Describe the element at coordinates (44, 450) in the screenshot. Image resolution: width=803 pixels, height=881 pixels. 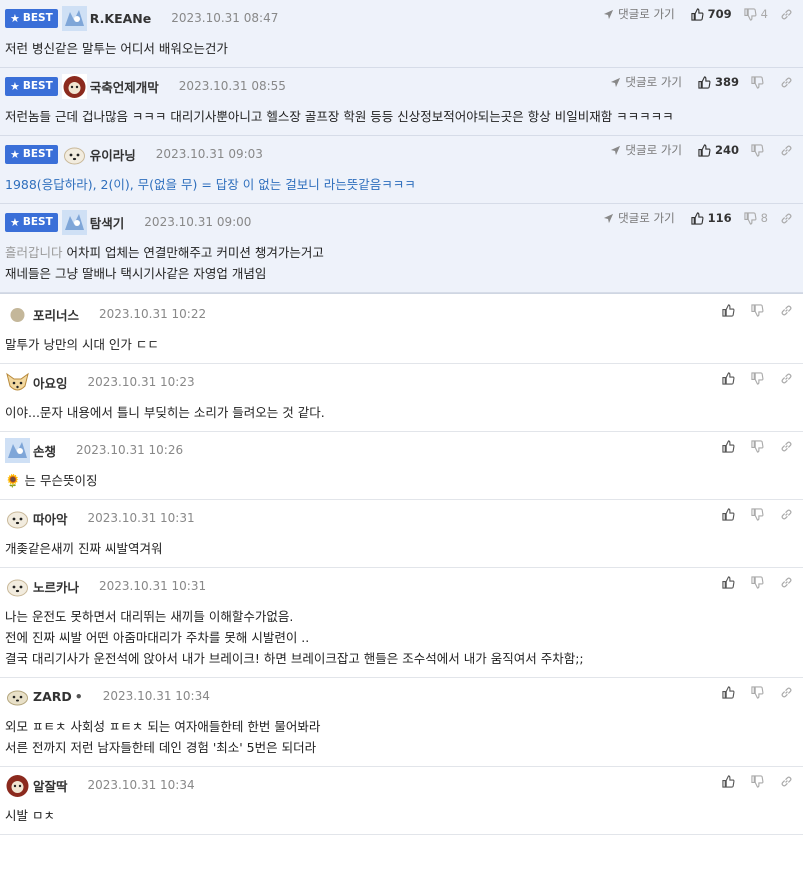
I see `nickname: 손챙` at that location.